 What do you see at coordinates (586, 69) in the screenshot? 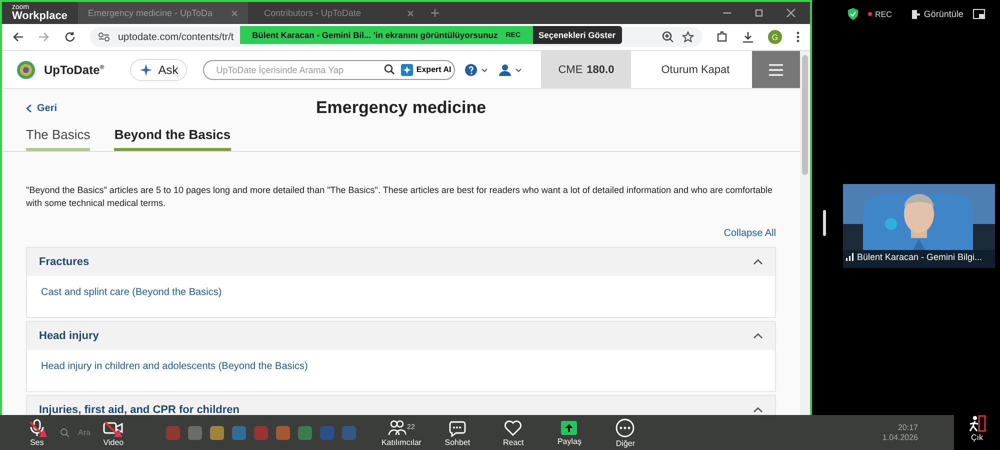
I see `cme-credits: CME 180.0` at bounding box center [586, 69].